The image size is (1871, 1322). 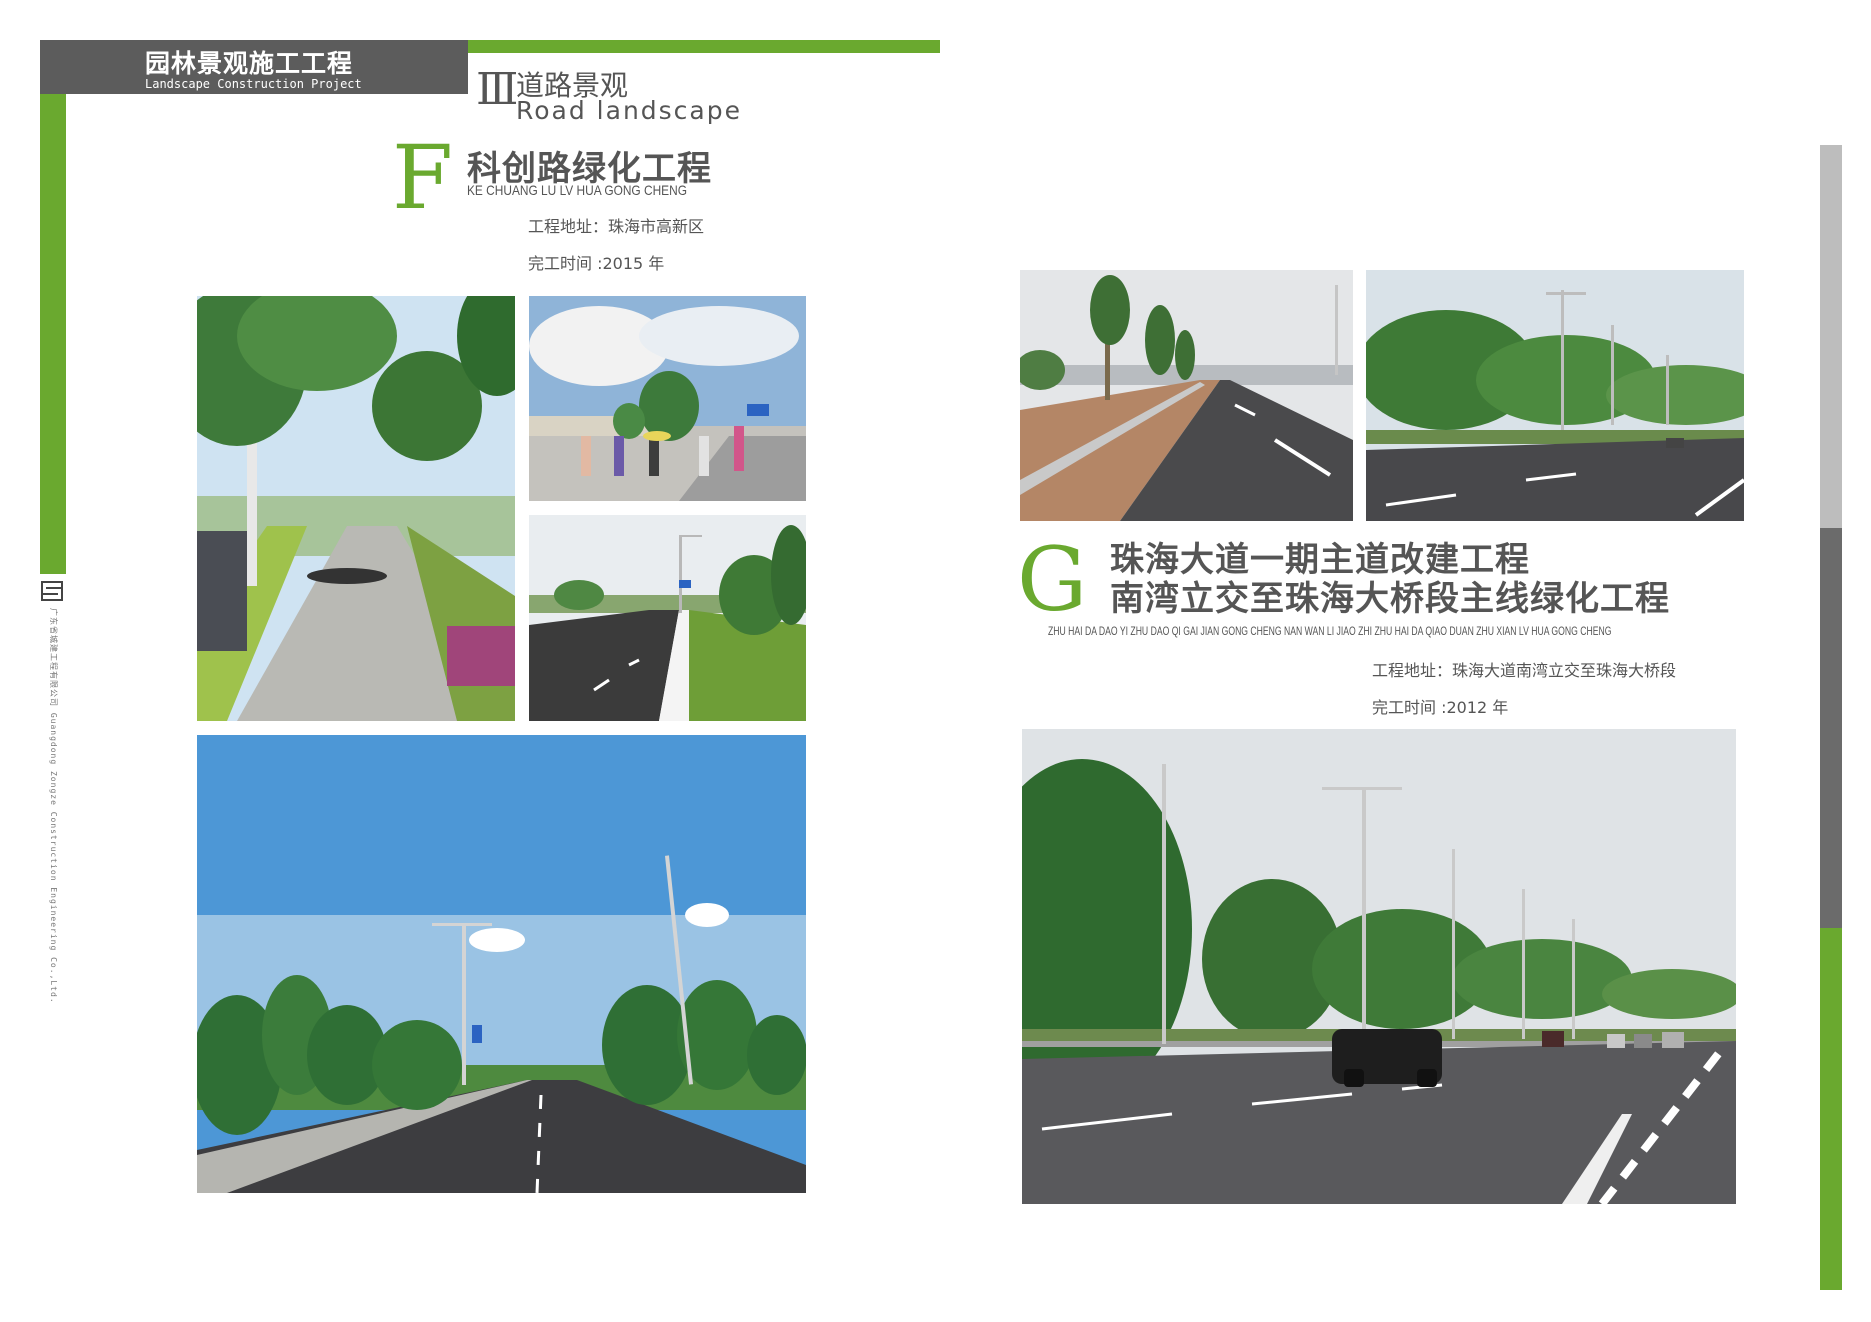 I want to click on section-title-en: Road landscape, so click(x=629, y=110).